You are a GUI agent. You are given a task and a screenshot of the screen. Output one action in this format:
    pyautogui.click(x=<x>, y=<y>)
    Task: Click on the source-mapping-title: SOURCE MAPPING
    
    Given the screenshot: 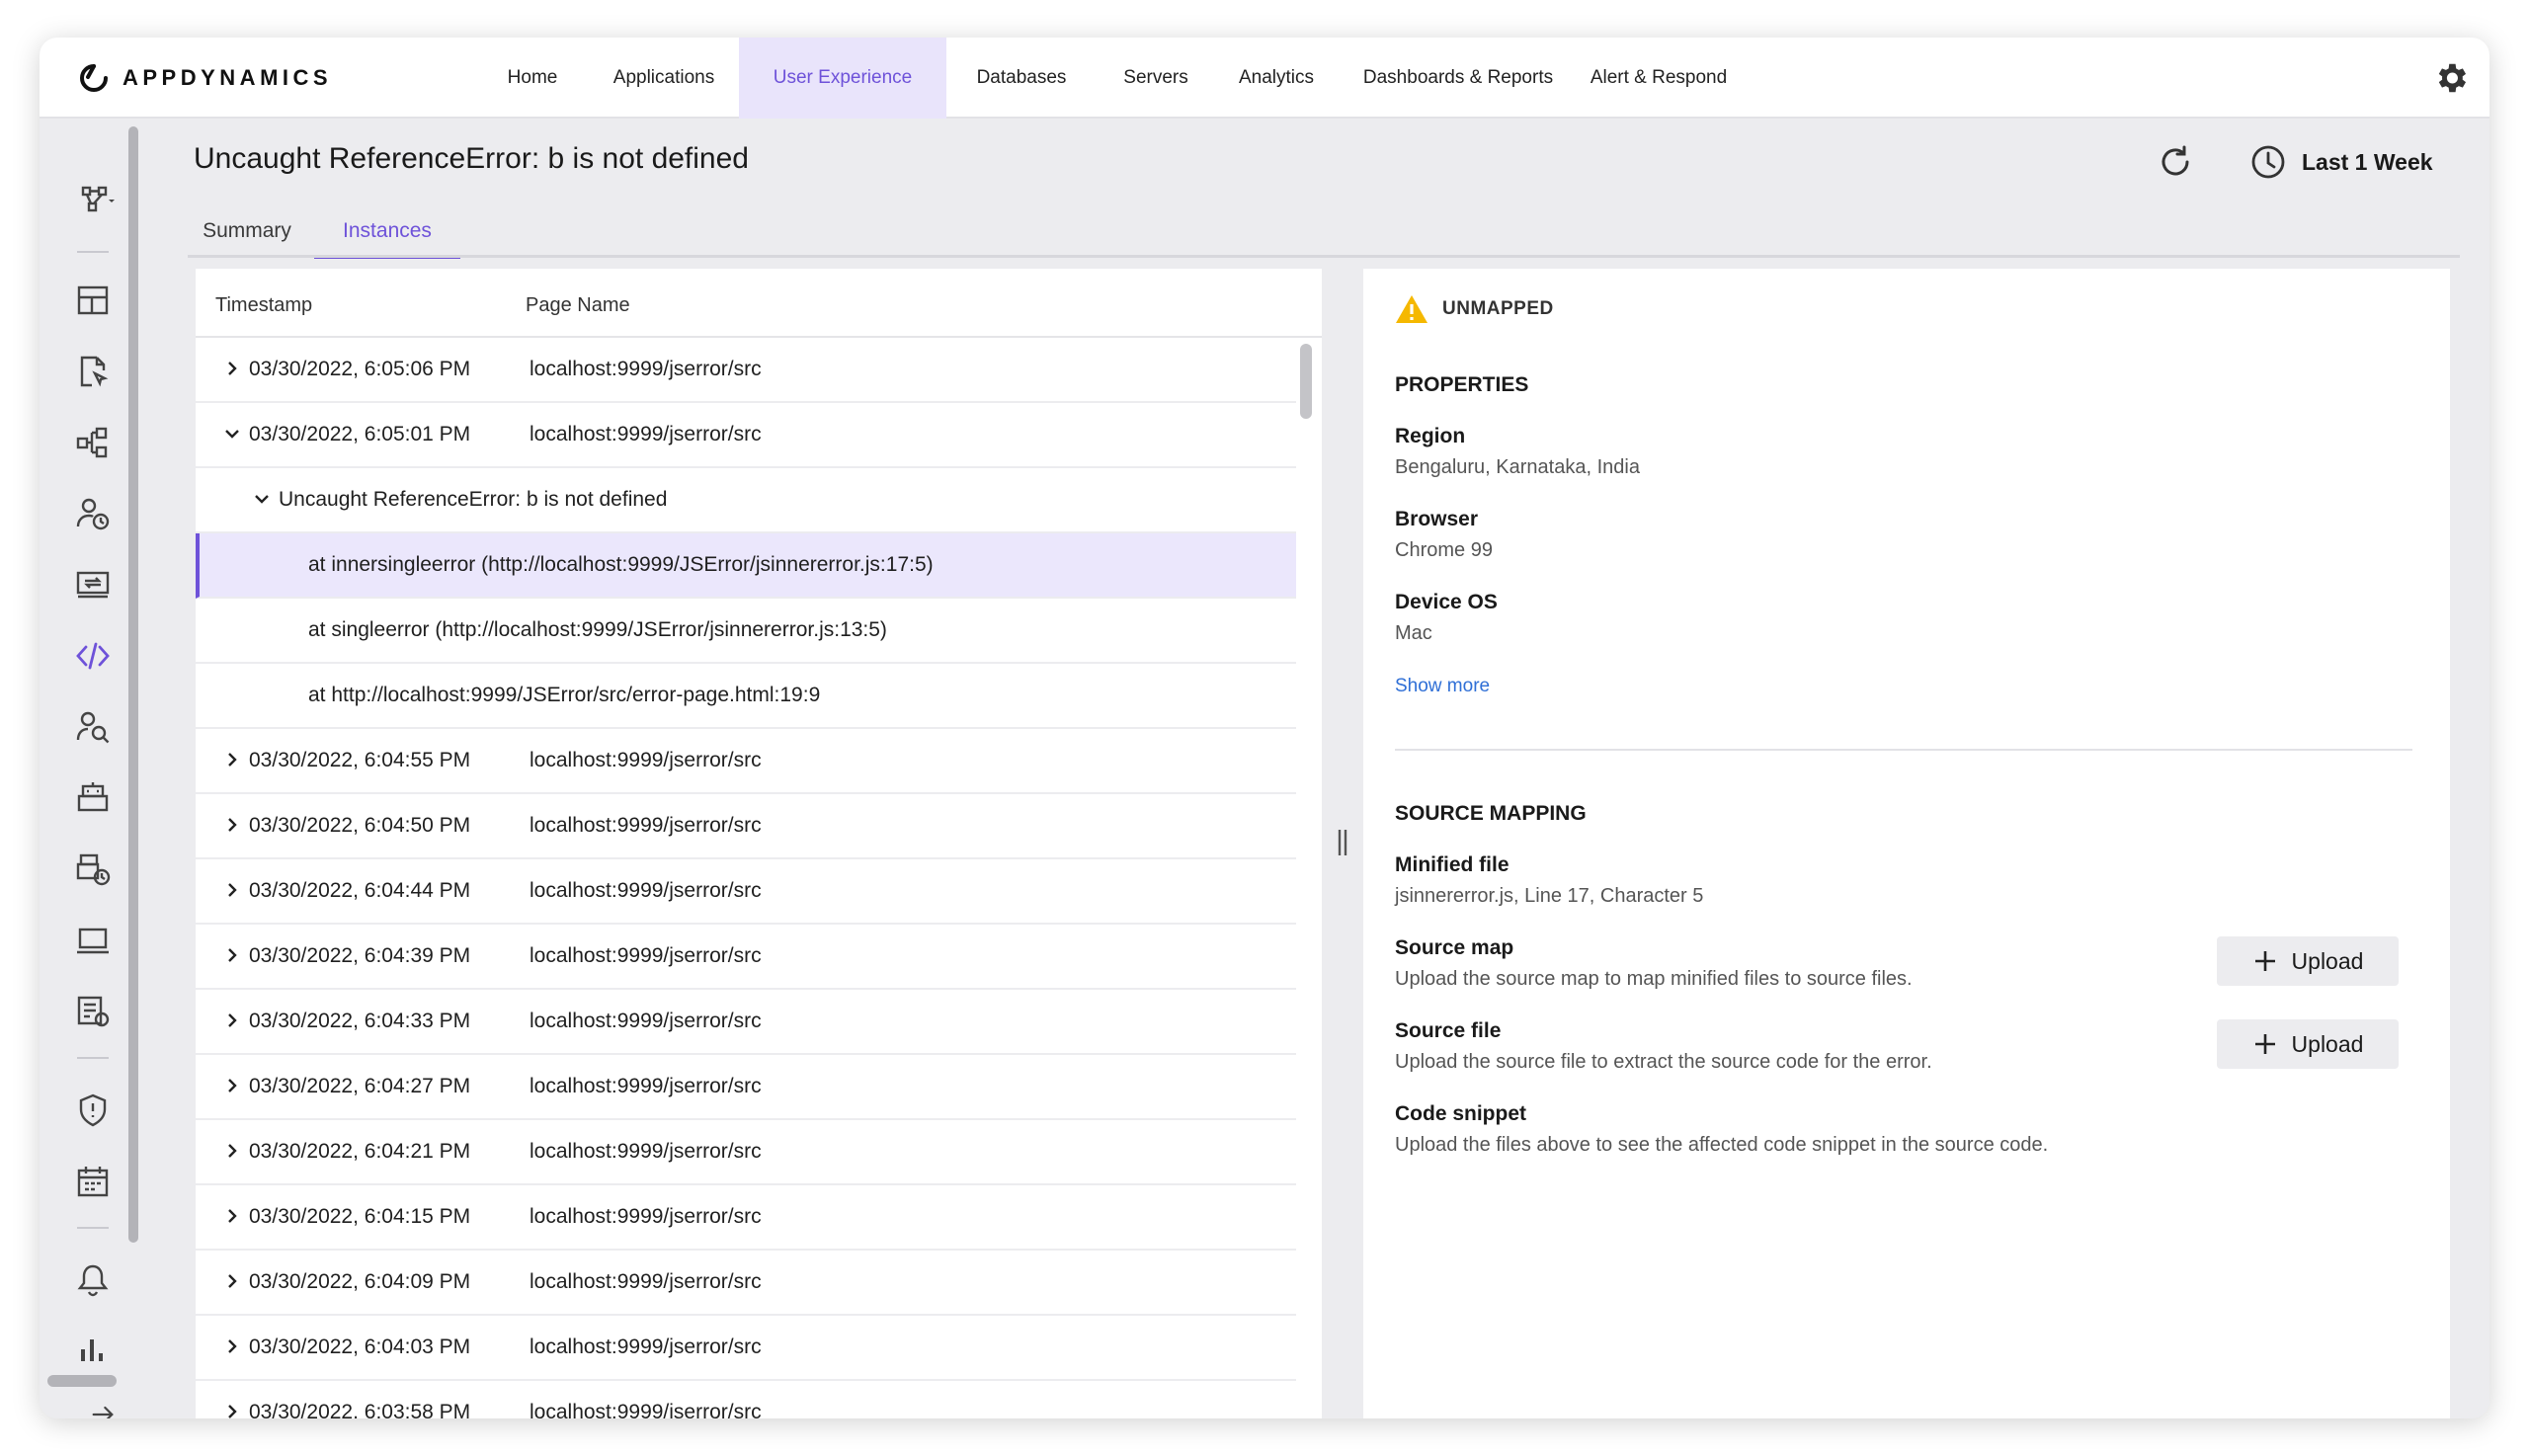 What is the action you would take?
    pyautogui.click(x=1491, y=813)
    